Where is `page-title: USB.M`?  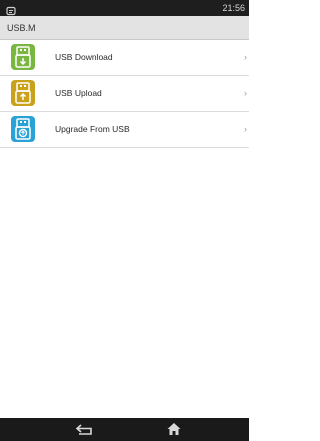 page-title: USB.M is located at coordinates (21, 28).